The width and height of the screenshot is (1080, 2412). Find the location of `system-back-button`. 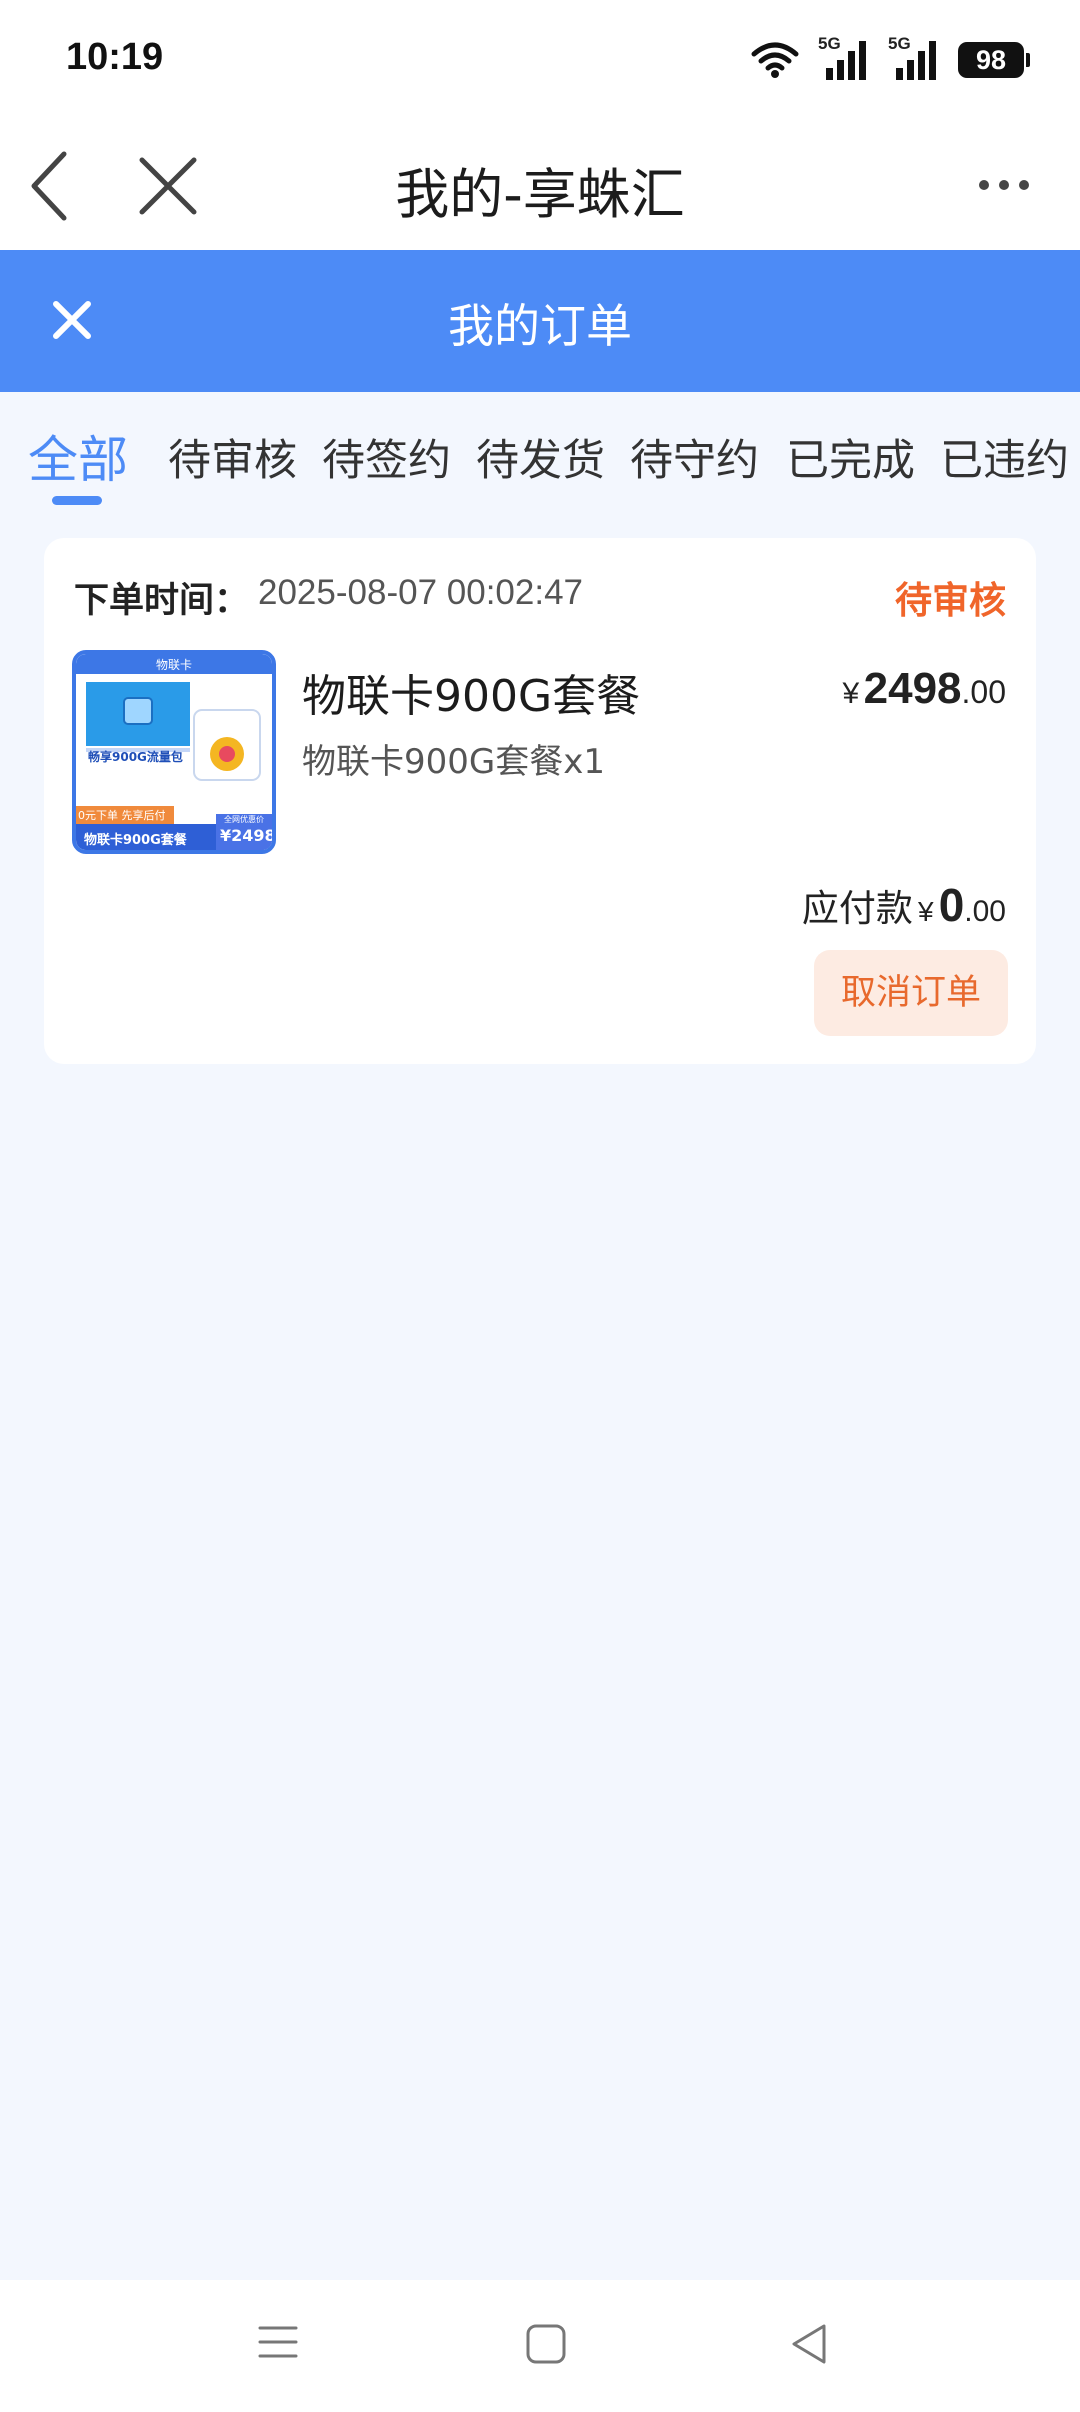

system-back-button is located at coordinates (810, 2344).